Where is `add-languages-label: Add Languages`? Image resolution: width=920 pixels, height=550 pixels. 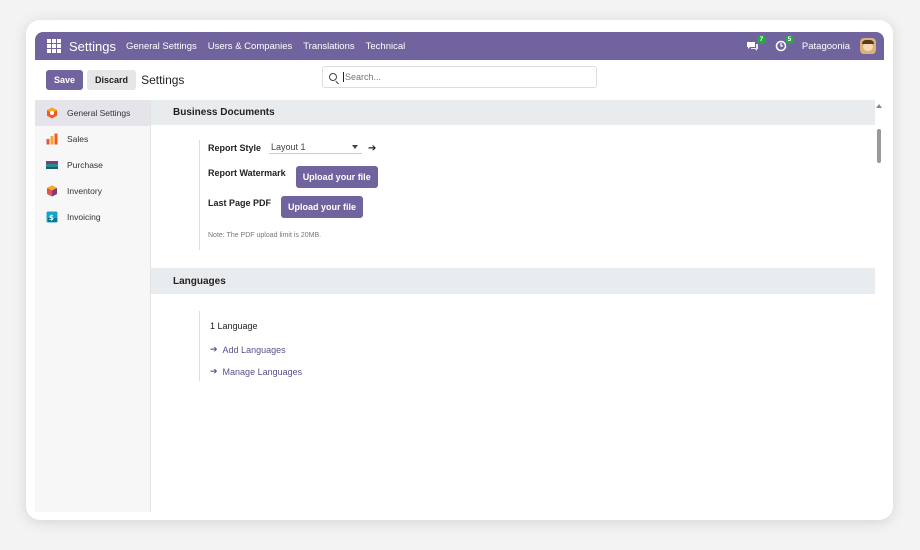
add-languages-label: Add Languages is located at coordinates (254, 349).